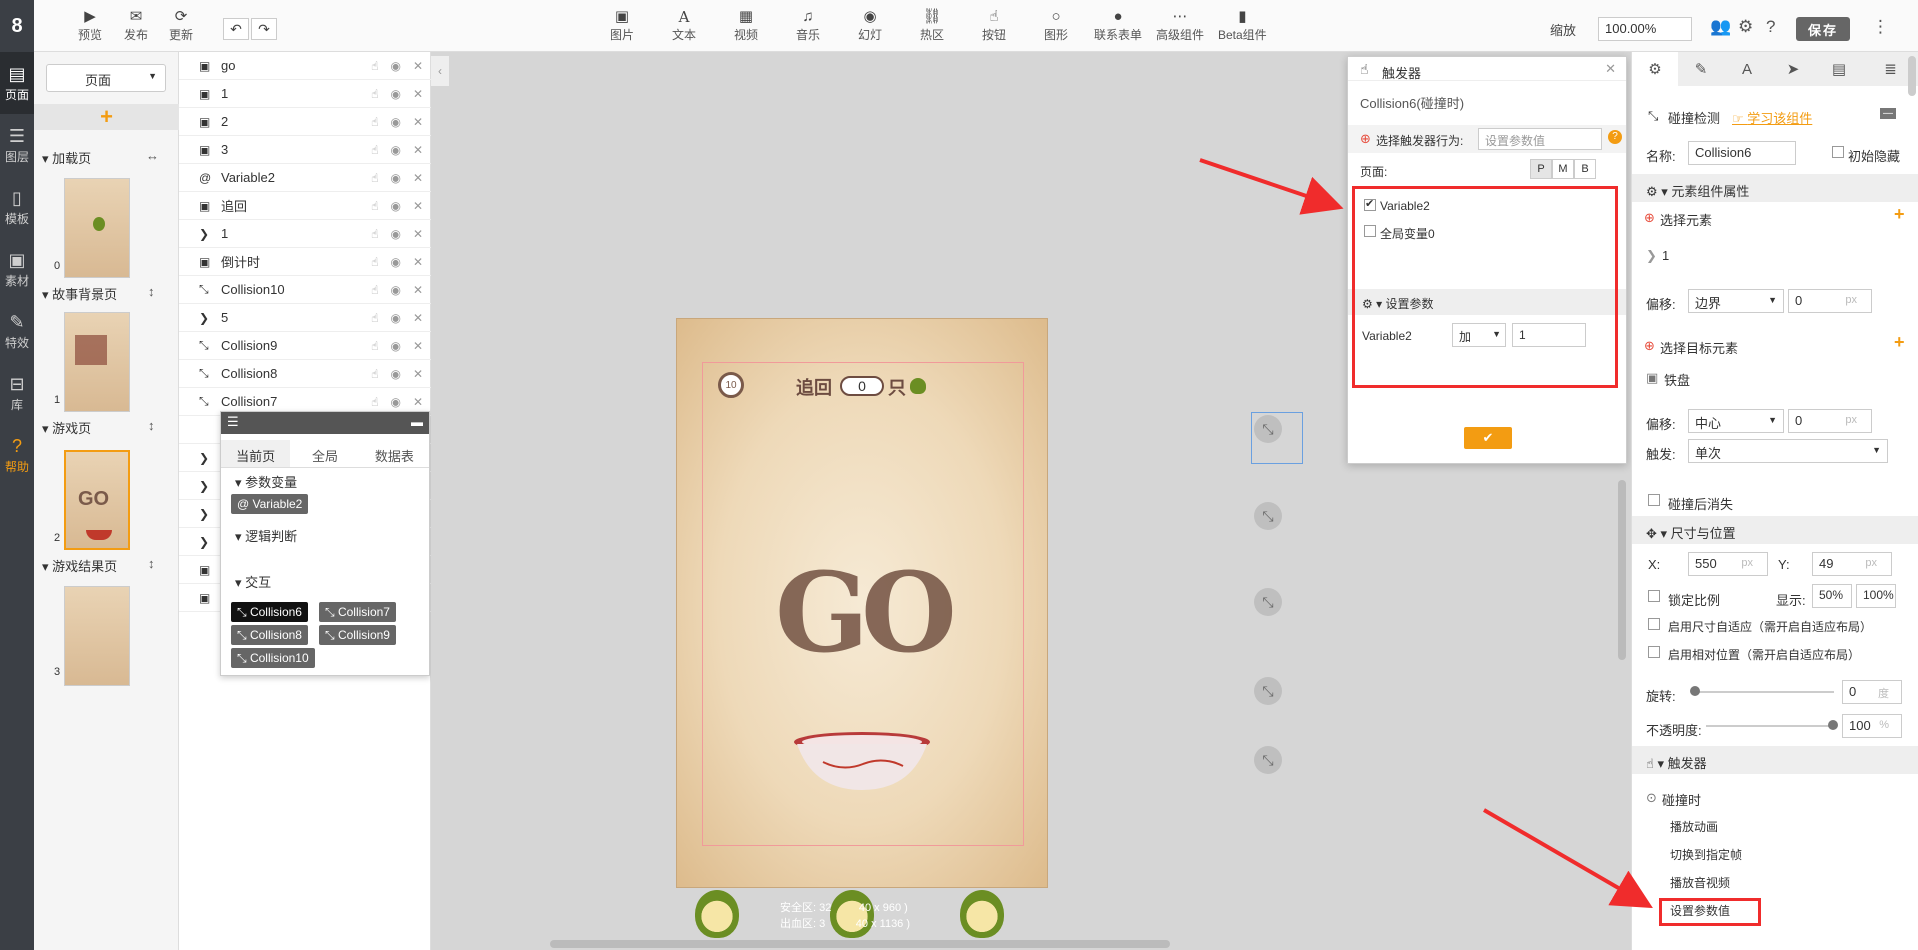  What do you see at coordinates (269, 612) in the screenshot?
I see `collision-tag: ⤡ Collision6` at bounding box center [269, 612].